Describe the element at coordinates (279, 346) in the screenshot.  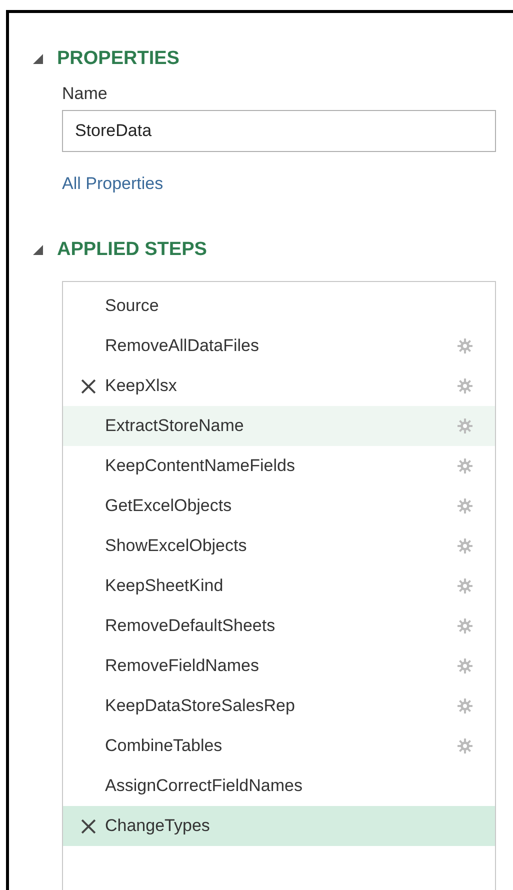
I see `step-item: RemoveAllDataFiles` at that location.